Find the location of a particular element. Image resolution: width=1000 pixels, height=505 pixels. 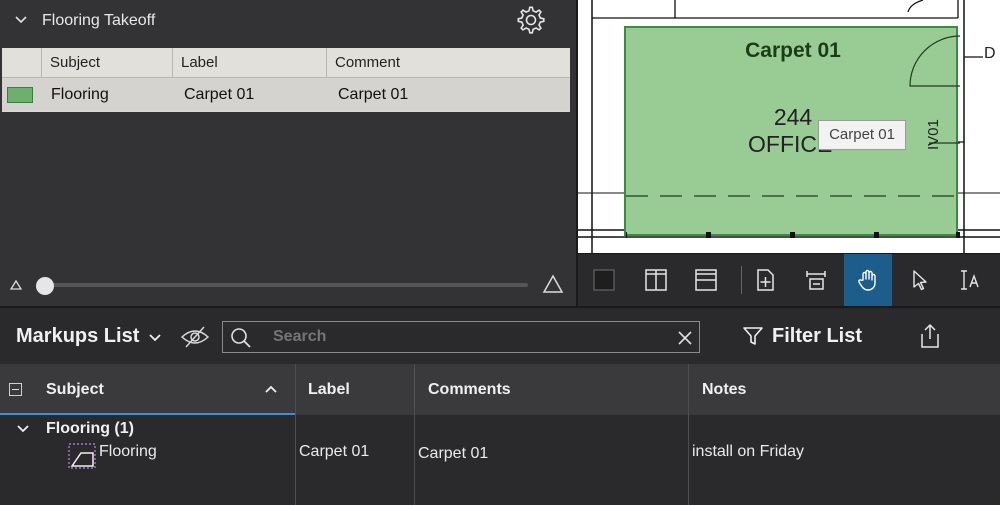

sorted-column-indicator is located at coordinates (147, 414).